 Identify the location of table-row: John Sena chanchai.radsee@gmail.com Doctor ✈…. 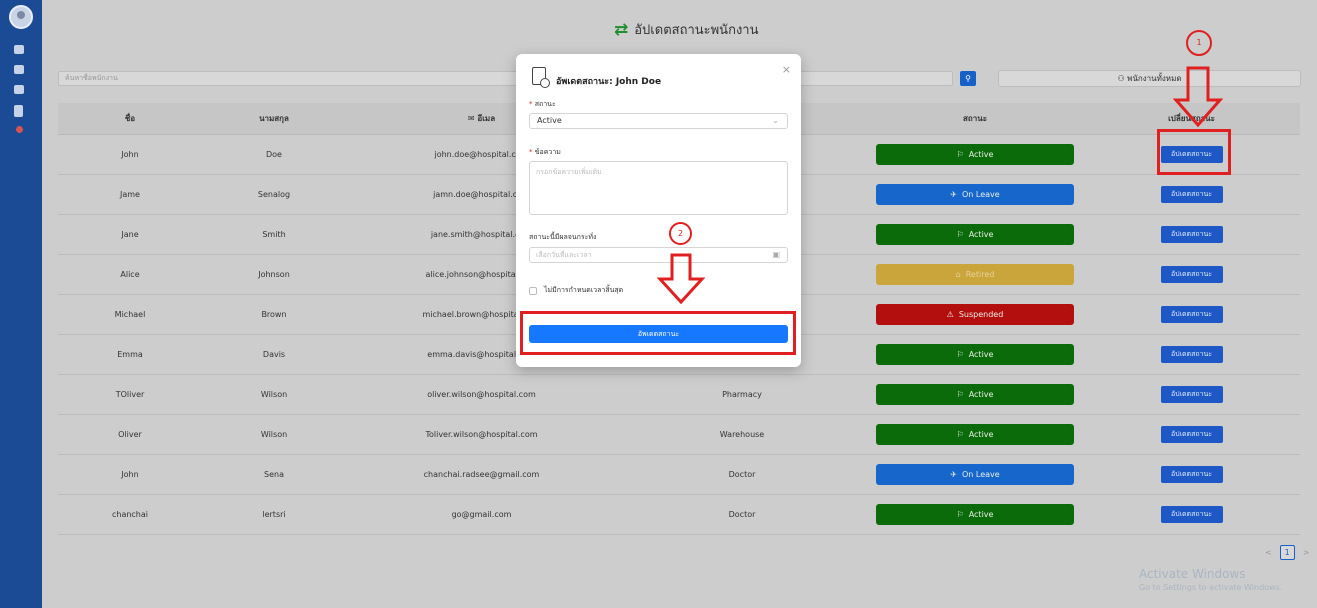
(679, 475).